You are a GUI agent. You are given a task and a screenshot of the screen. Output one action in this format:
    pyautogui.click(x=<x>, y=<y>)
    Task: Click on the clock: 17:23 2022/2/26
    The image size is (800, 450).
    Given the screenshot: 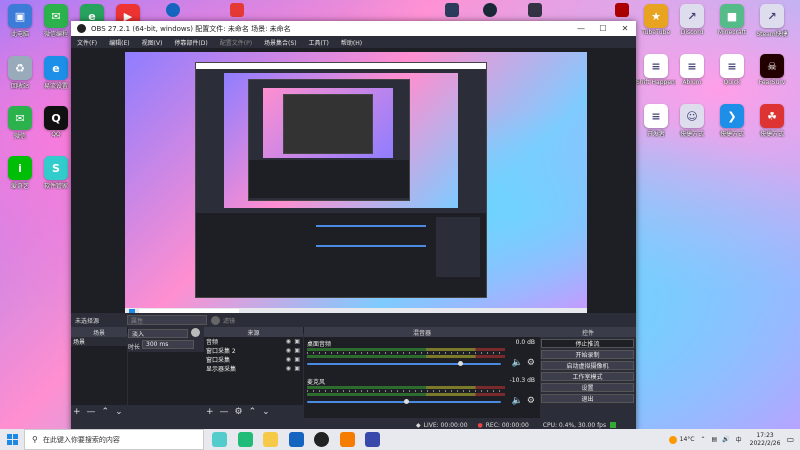 What is the action you would take?
    pyautogui.click(x=765, y=440)
    